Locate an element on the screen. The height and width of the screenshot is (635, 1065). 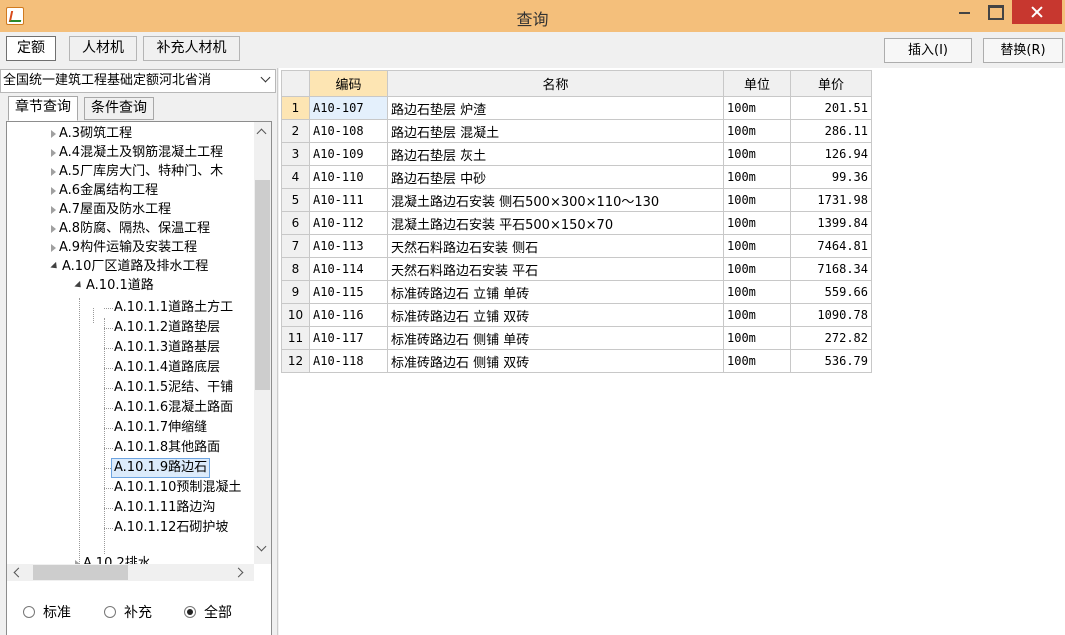
row-number: 2 is located at coordinates (295, 131).